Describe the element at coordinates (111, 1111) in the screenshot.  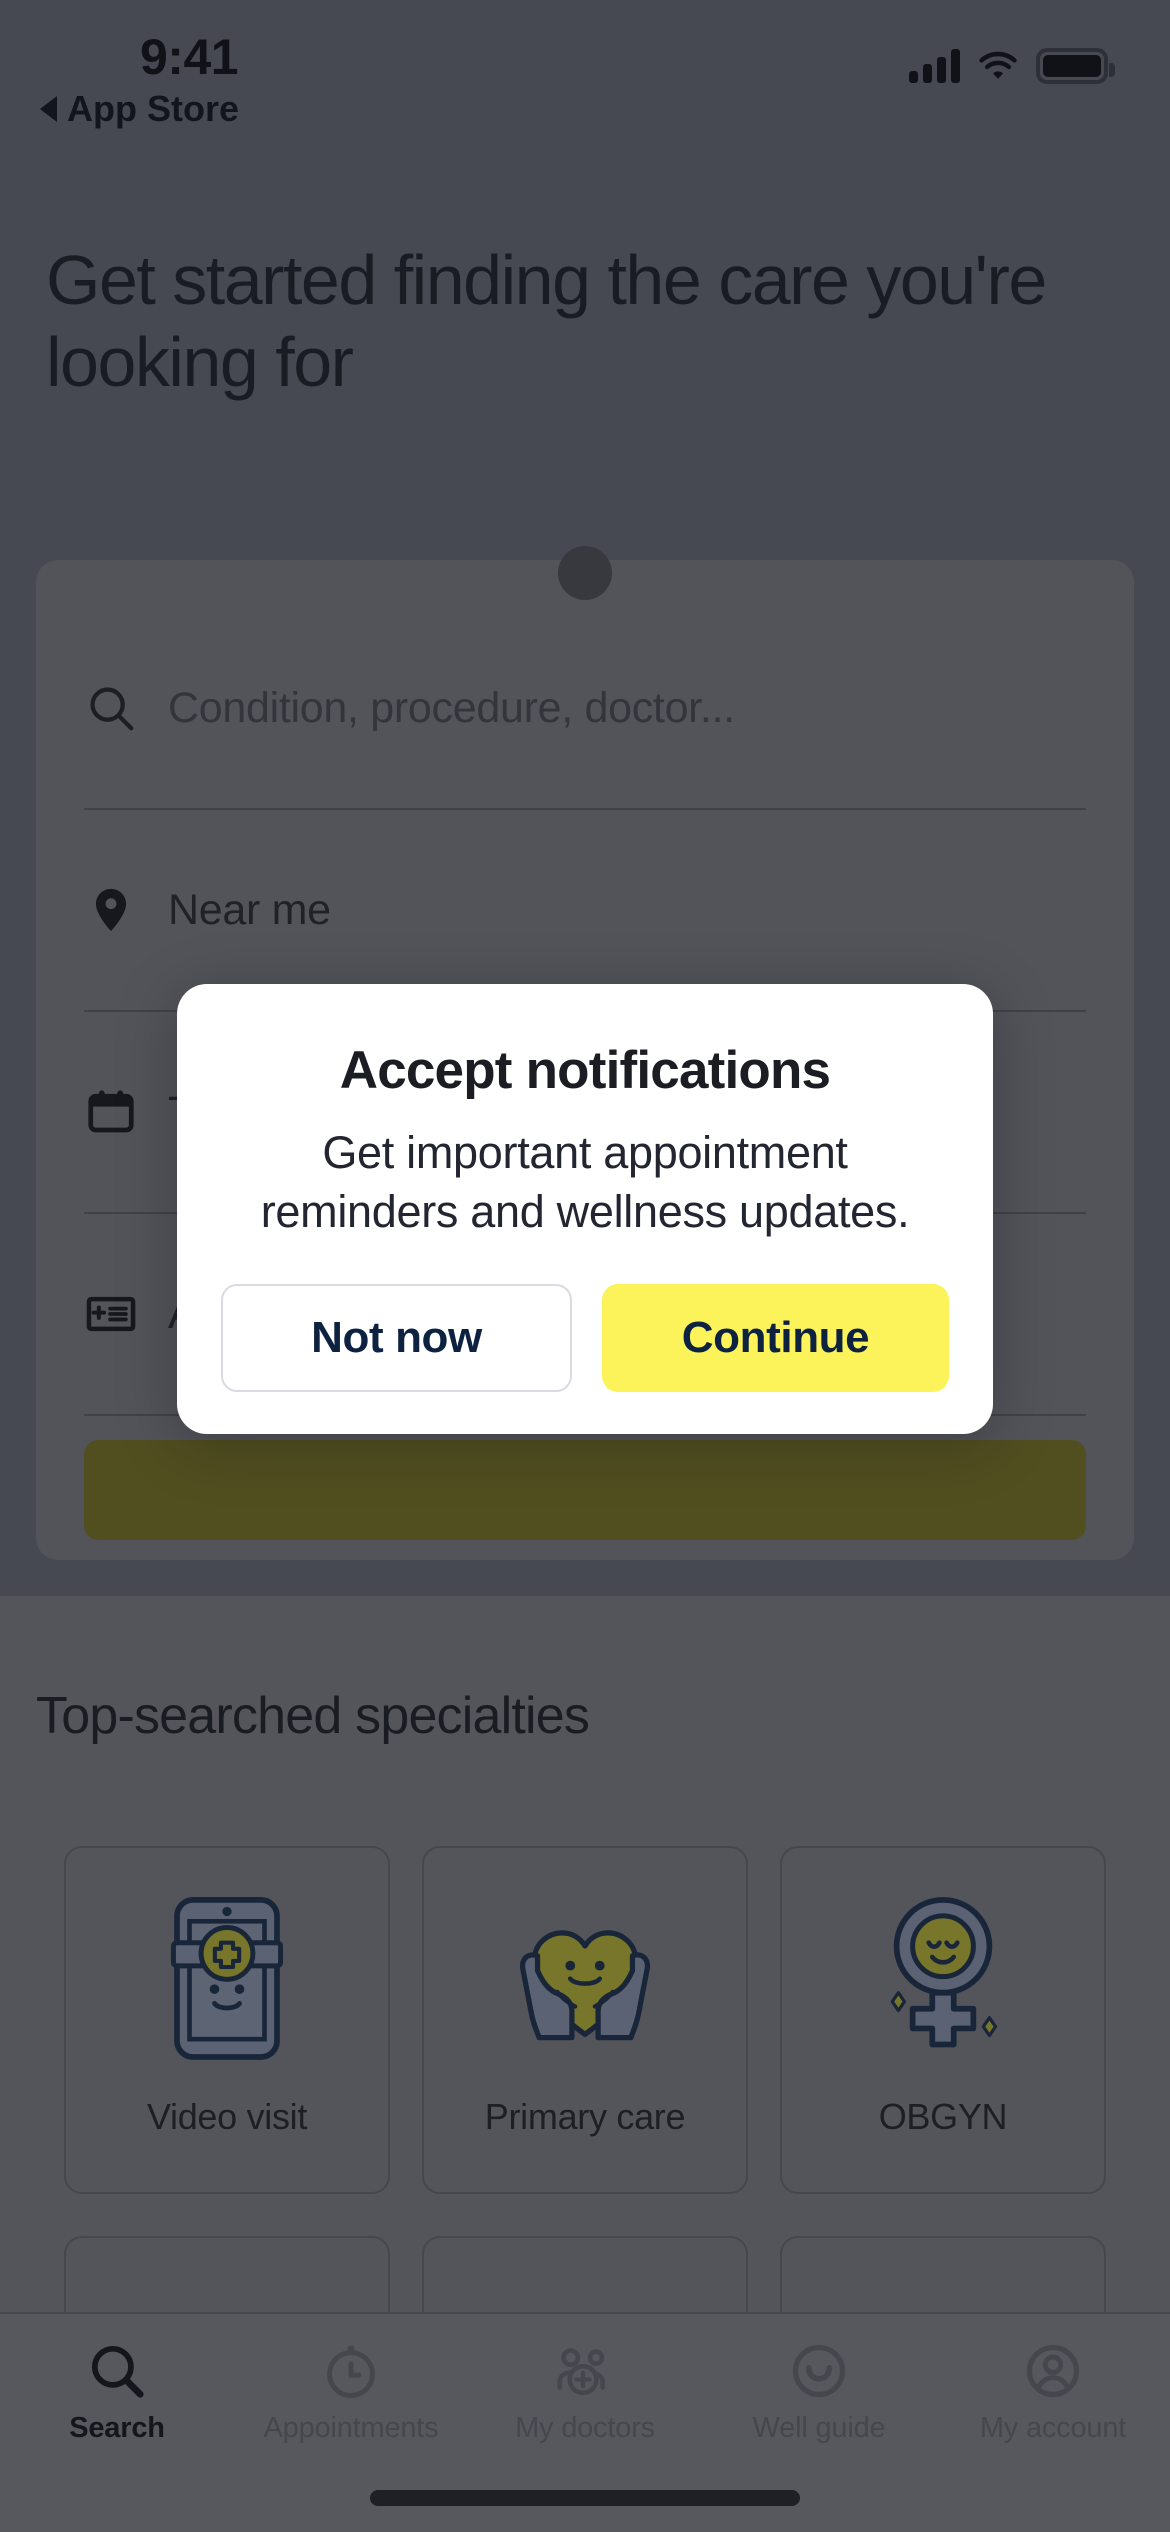
I see `calendar-icon` at that location.